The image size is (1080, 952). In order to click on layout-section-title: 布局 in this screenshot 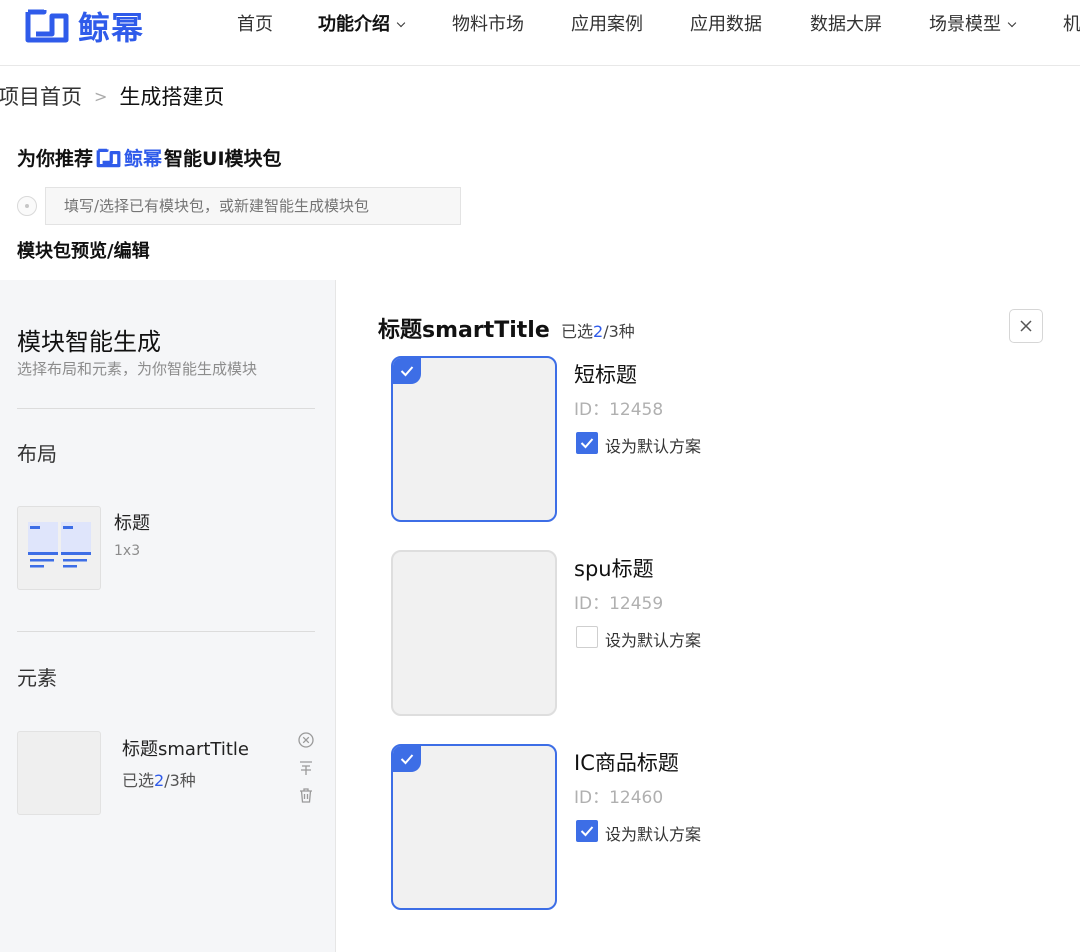, I will do `click(37, 454)`.